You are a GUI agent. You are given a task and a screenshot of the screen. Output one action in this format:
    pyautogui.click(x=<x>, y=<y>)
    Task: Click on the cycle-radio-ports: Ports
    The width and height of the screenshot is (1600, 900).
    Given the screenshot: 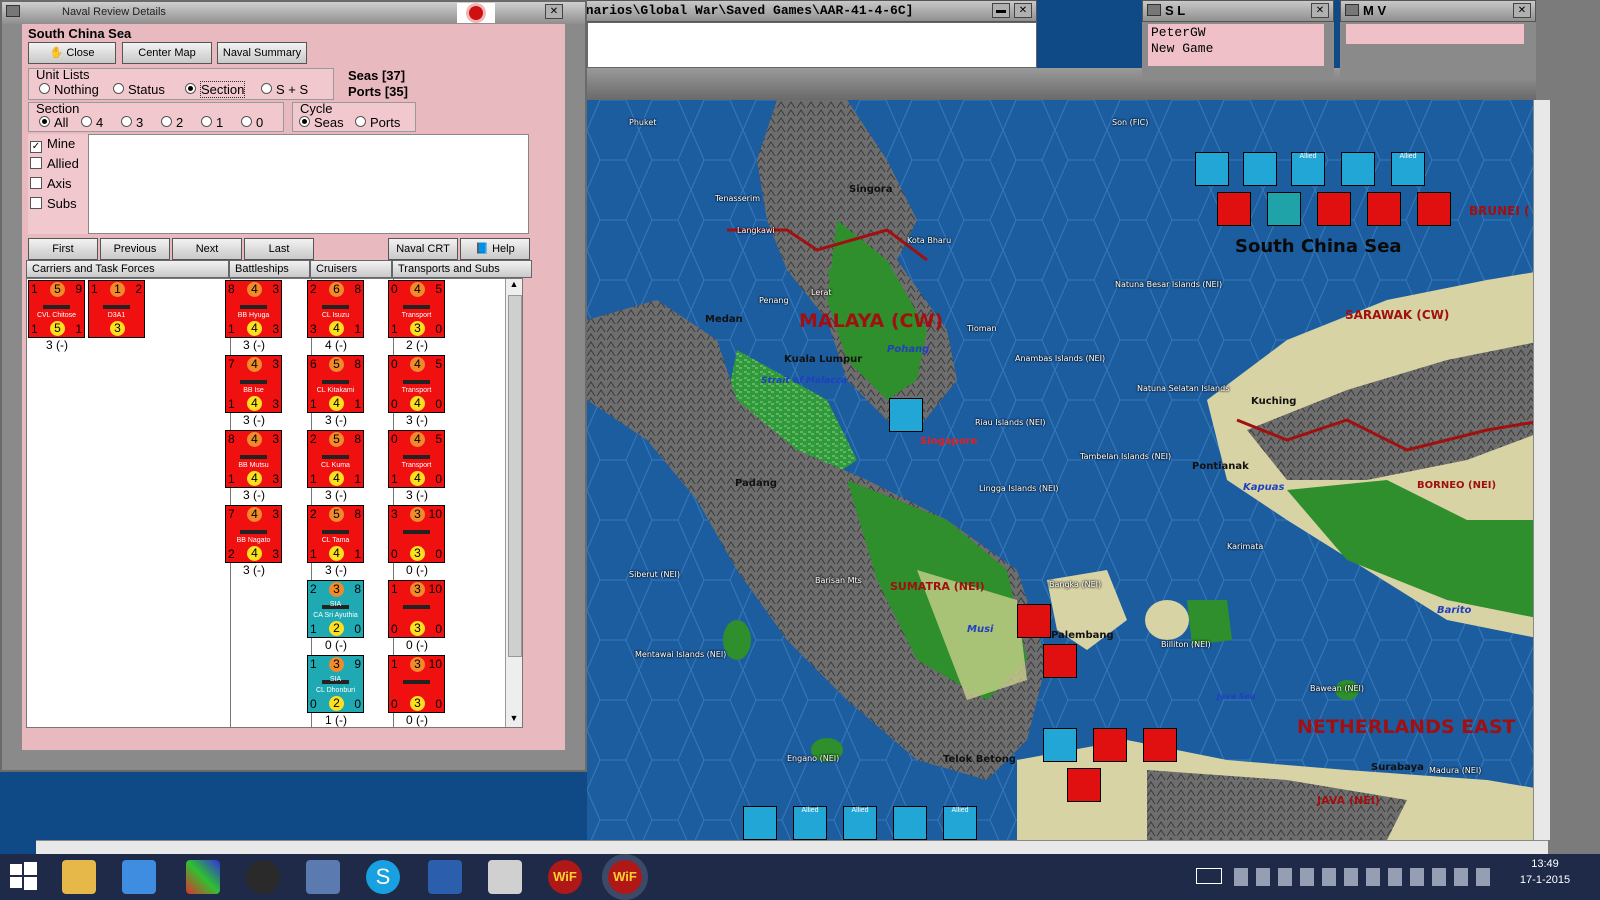 What is the action you would take?
    pyautogui.click(x=377, y=122)
    